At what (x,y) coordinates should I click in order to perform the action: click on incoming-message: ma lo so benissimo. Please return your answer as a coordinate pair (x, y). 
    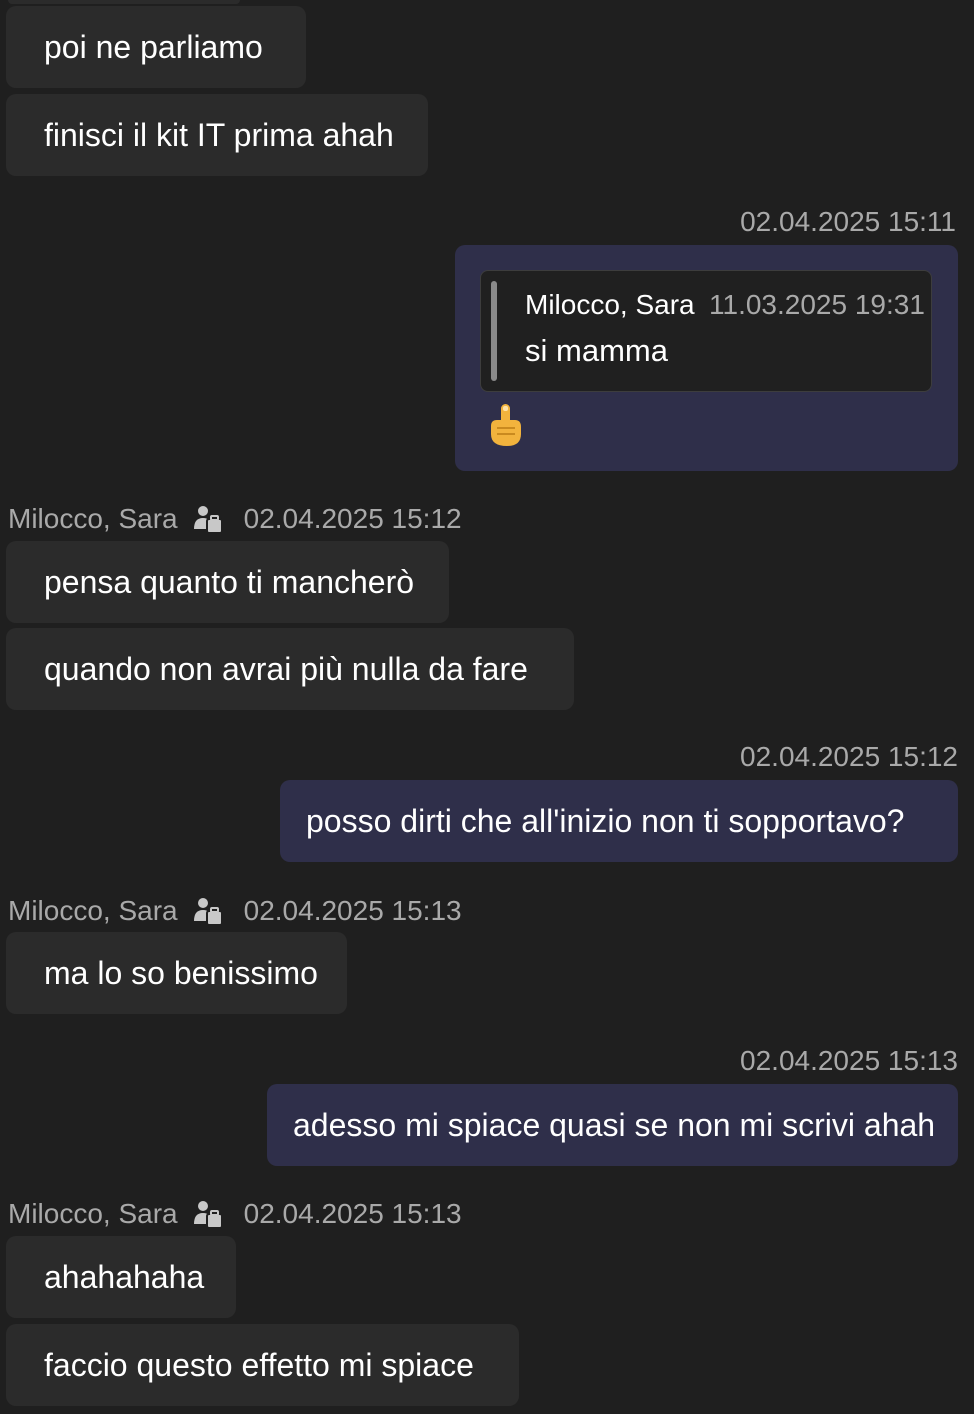
    Looking at the image, I should click on (176, 973).